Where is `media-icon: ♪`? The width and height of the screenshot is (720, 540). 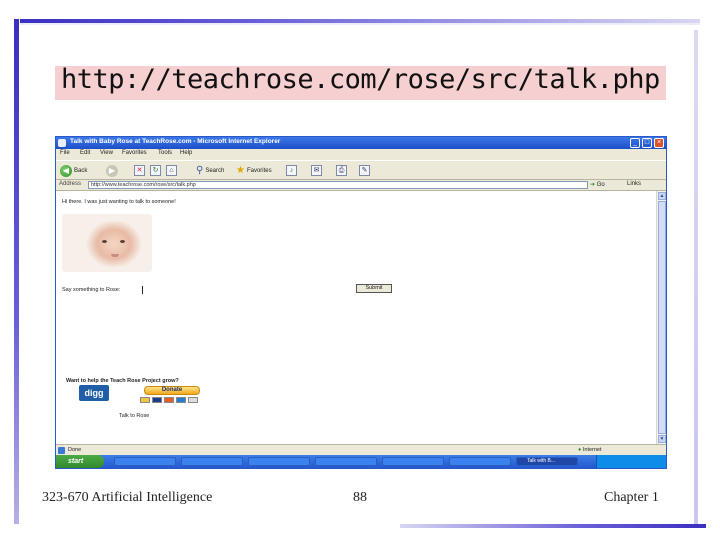 media-icon: ♪ is located at coordinates (291, 170).